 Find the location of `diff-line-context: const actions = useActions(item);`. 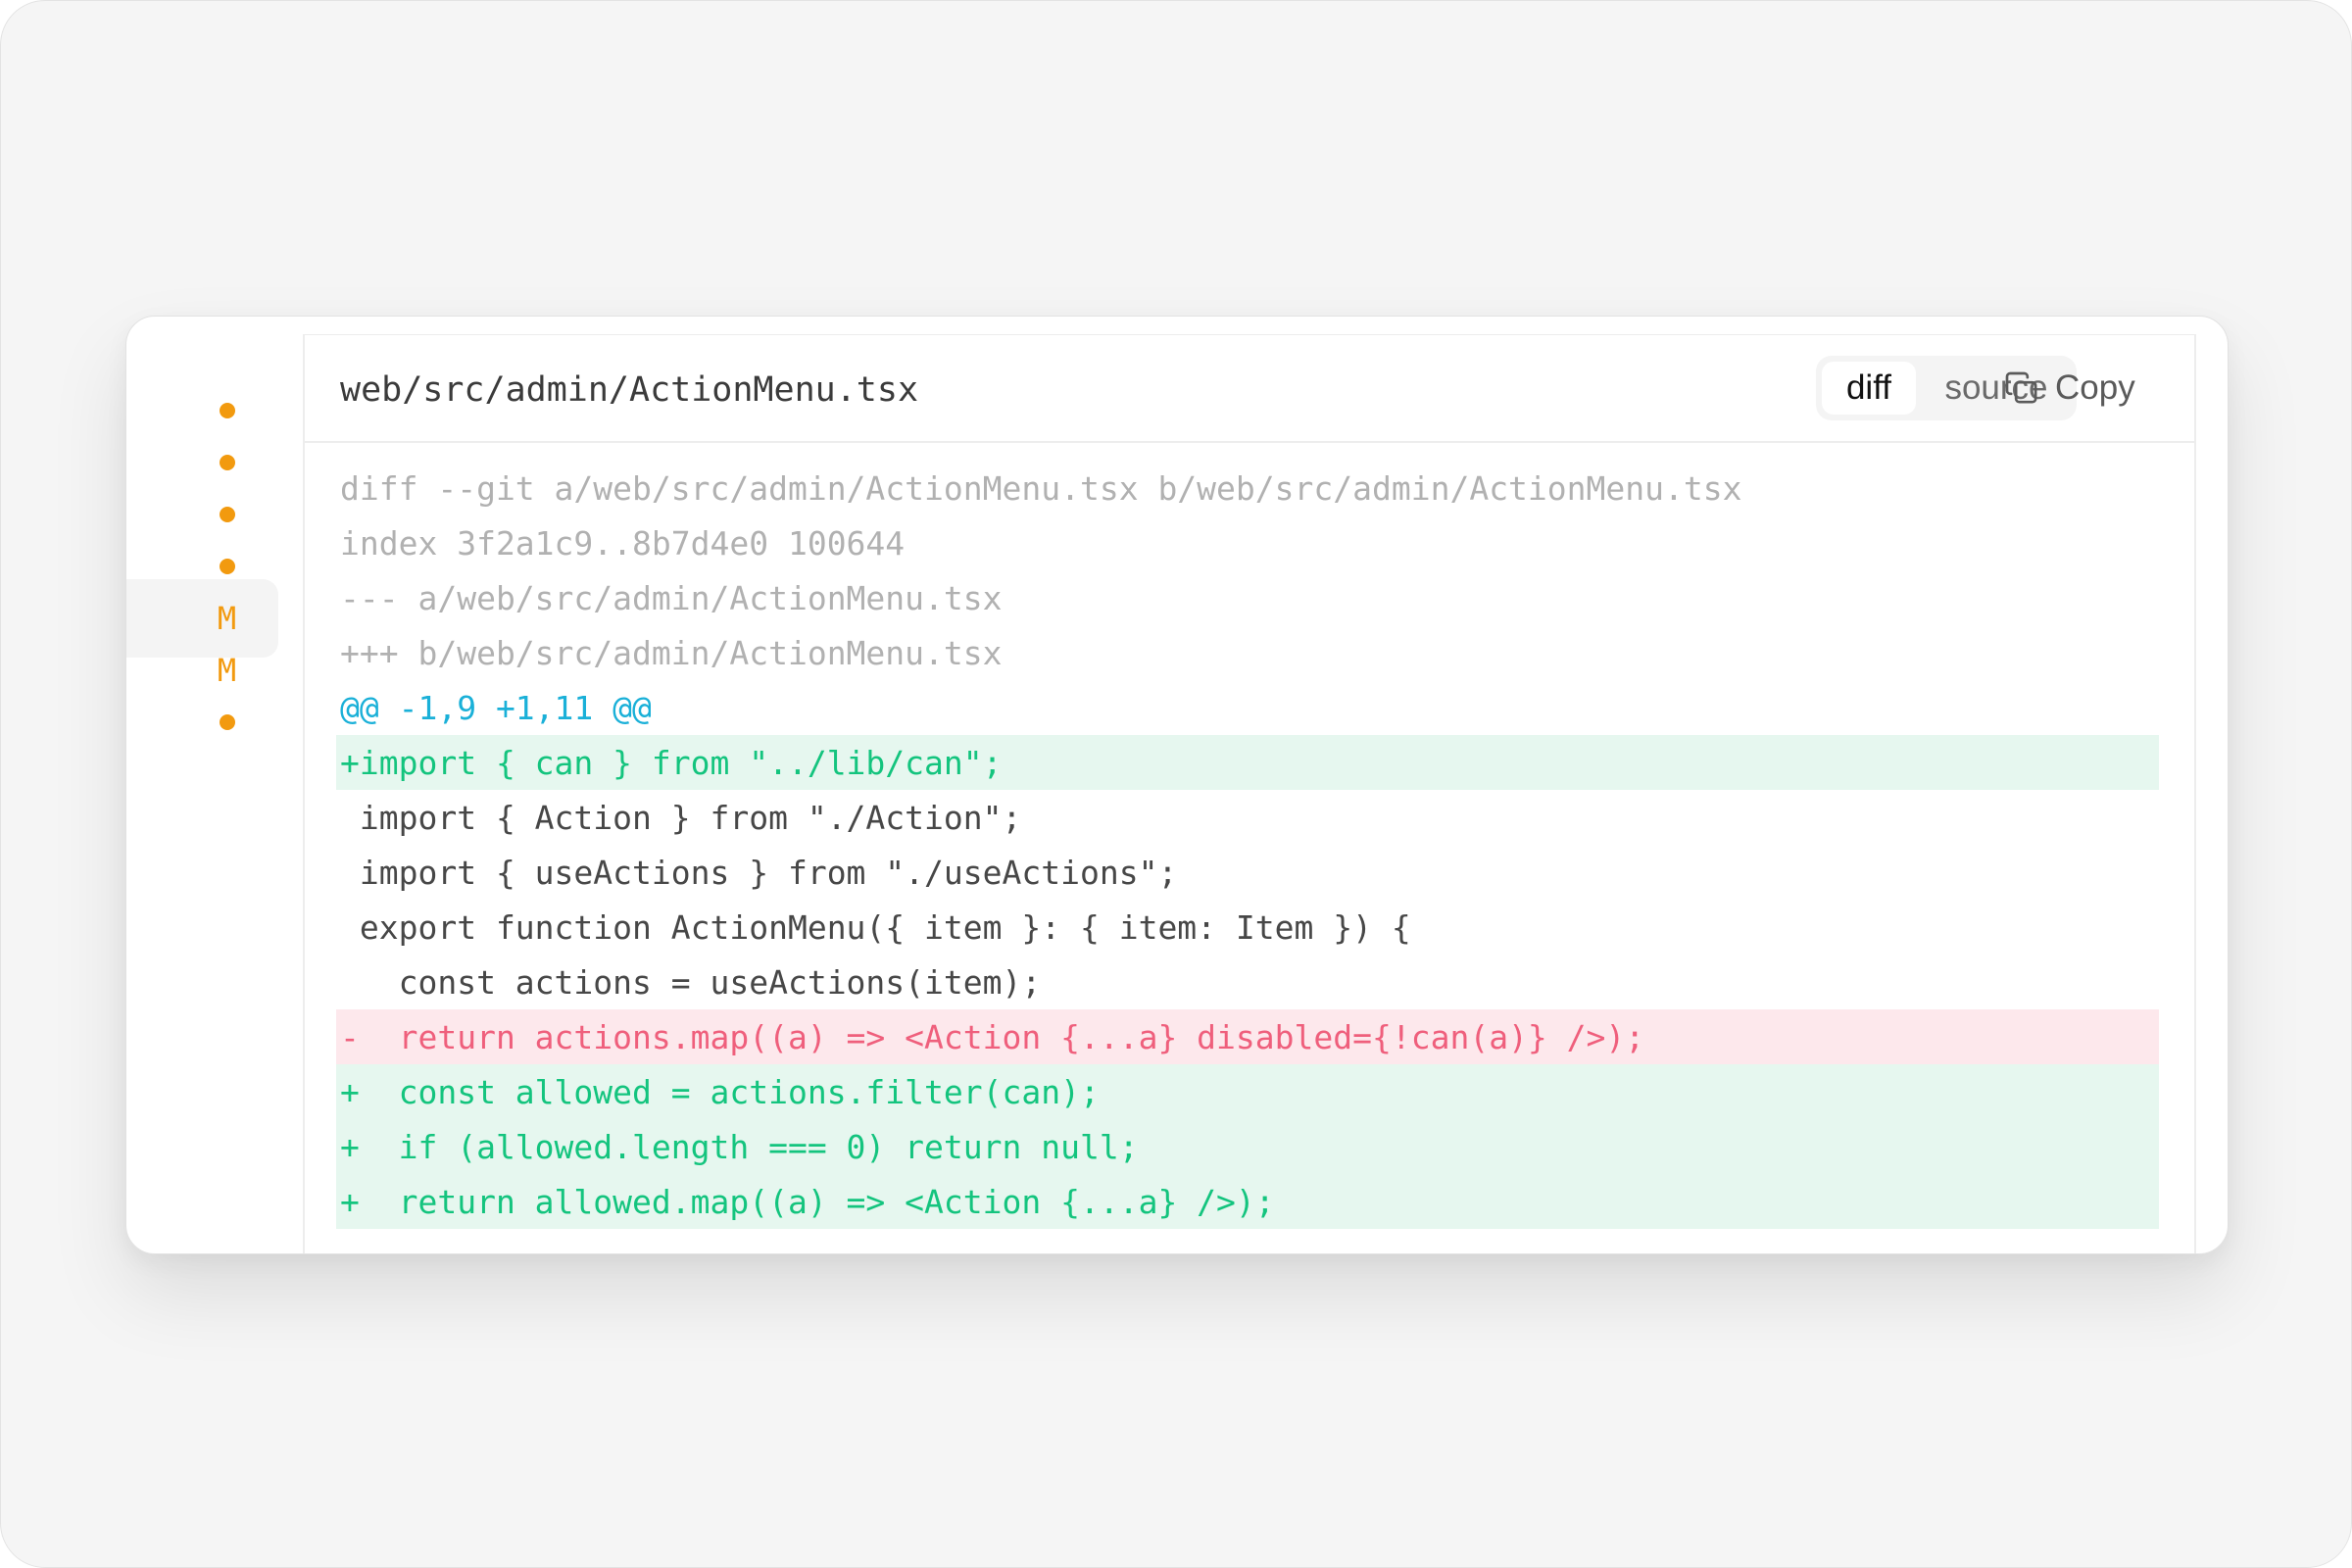

diff-line-context: const actions = useActions(item); is located at coordinates (691, 982).